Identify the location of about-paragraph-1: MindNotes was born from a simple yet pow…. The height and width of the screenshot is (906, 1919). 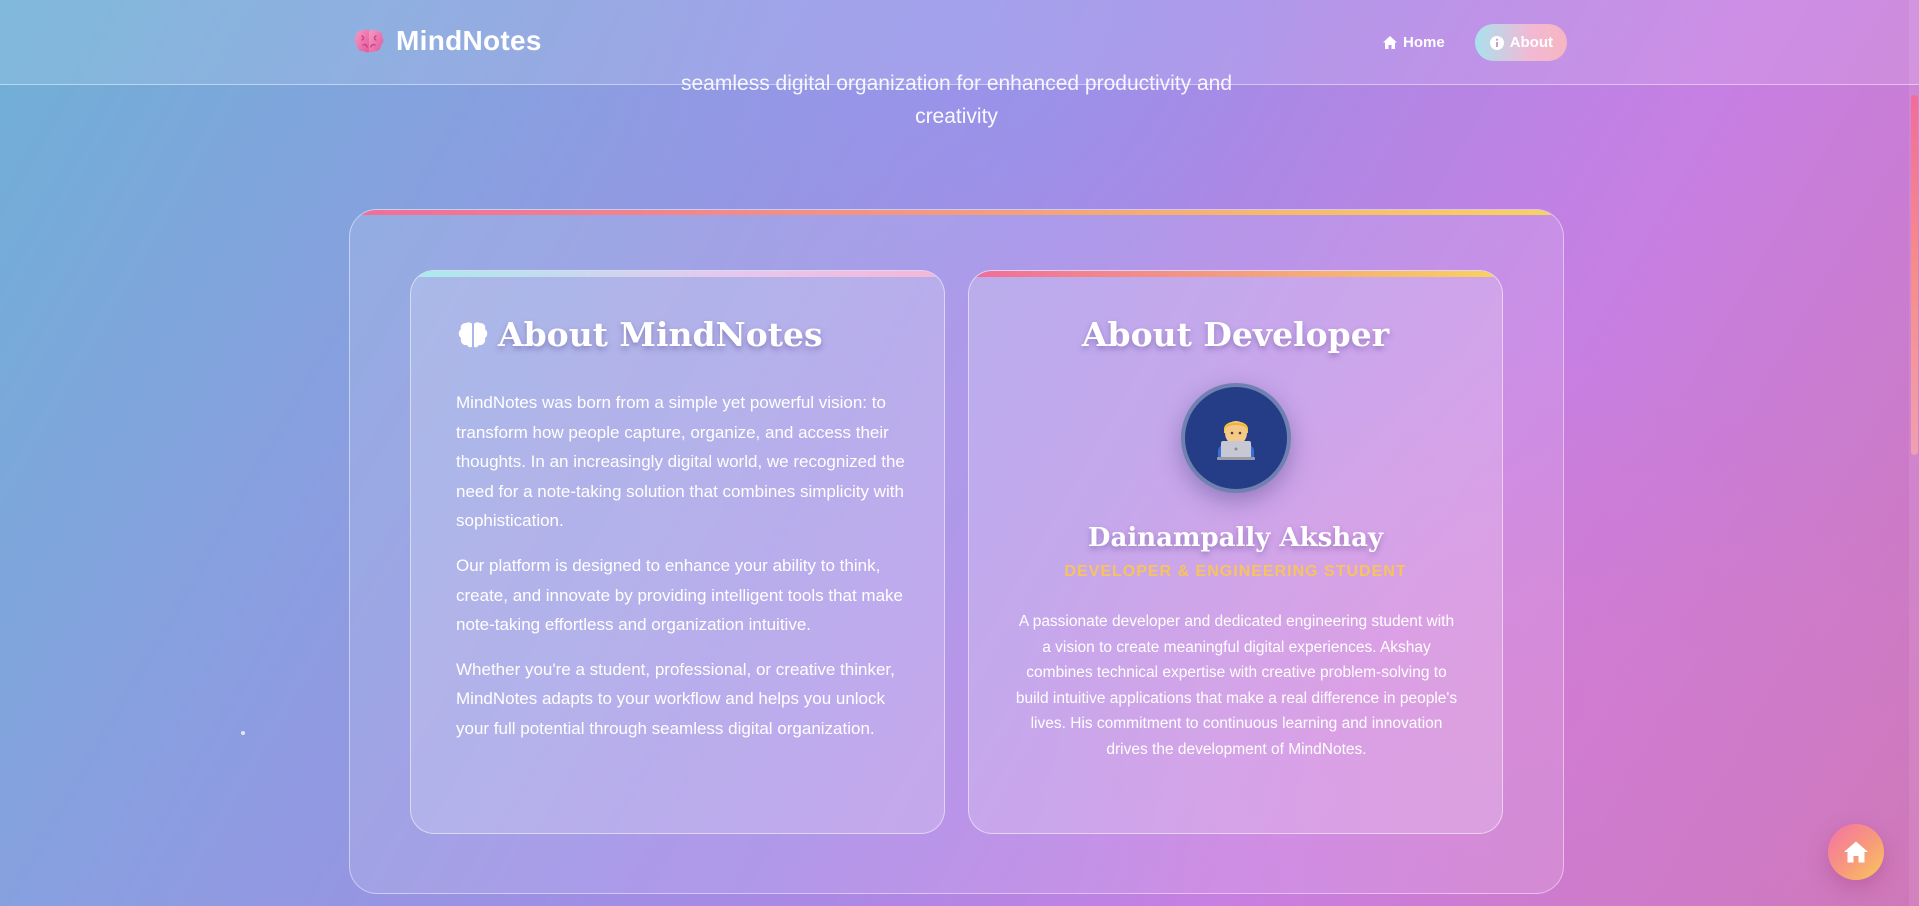
(680, 462).